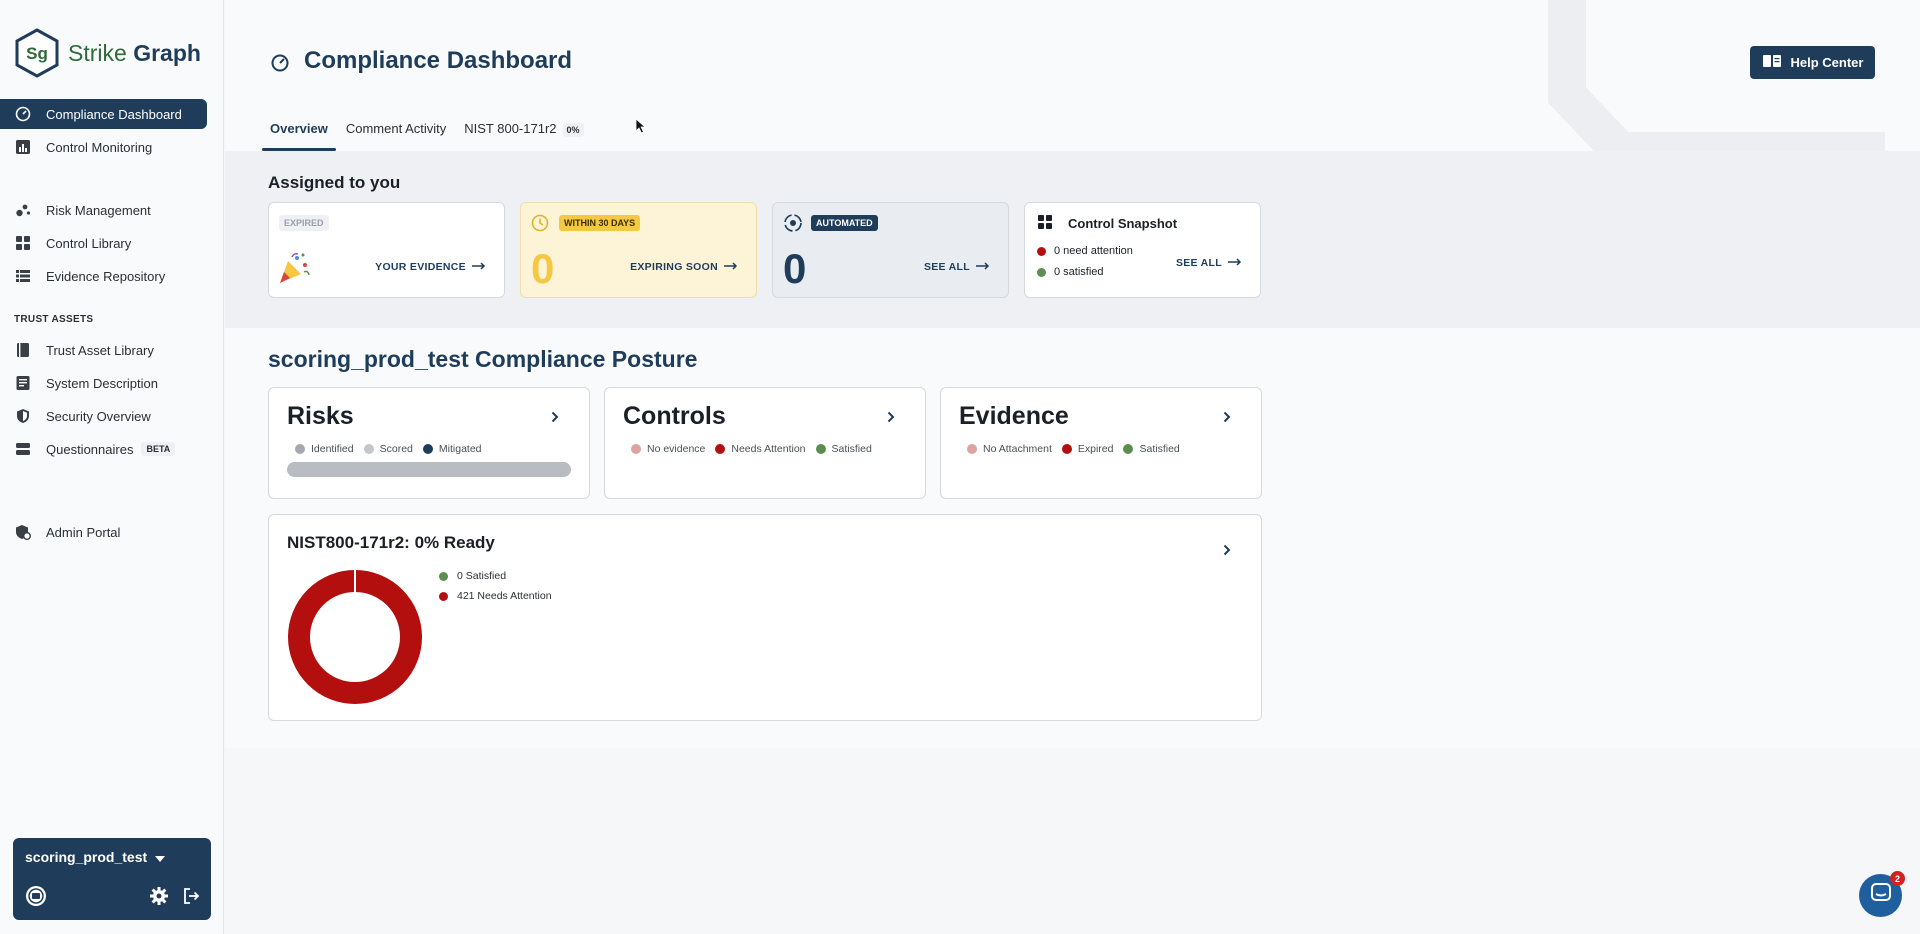 The width and height of the screenshot is (1920, 934). I want to click on sidebar-item-questionnaires: Questionnaires BETA, so click(112, 449).